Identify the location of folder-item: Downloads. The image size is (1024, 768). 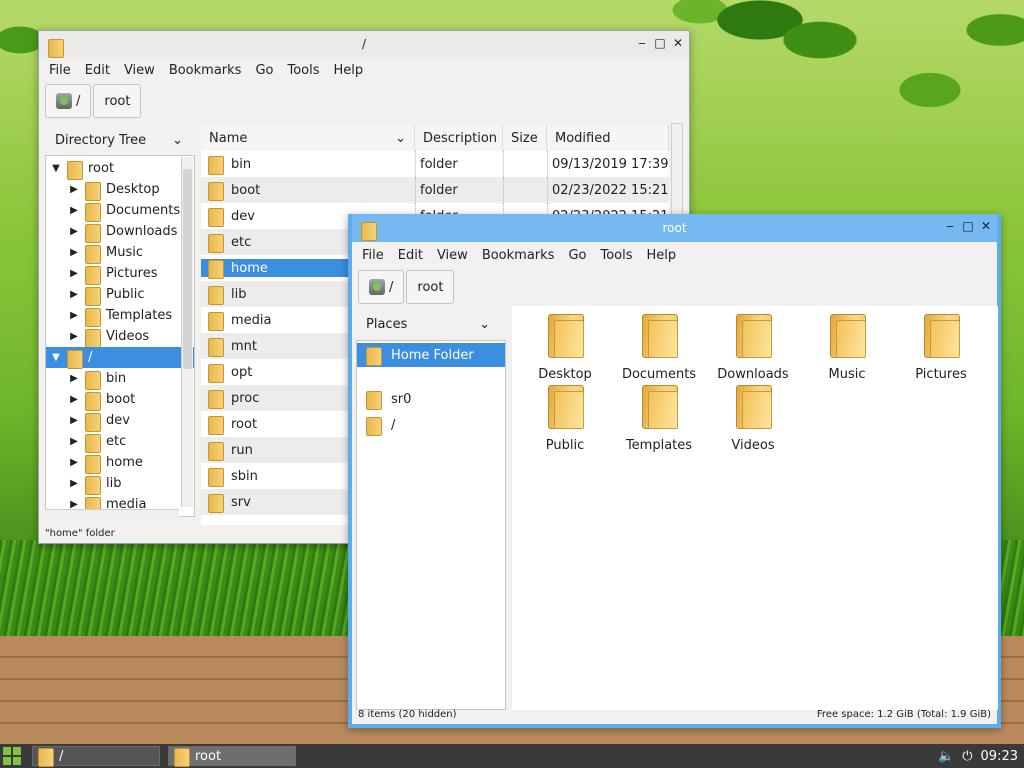
(753, 347).